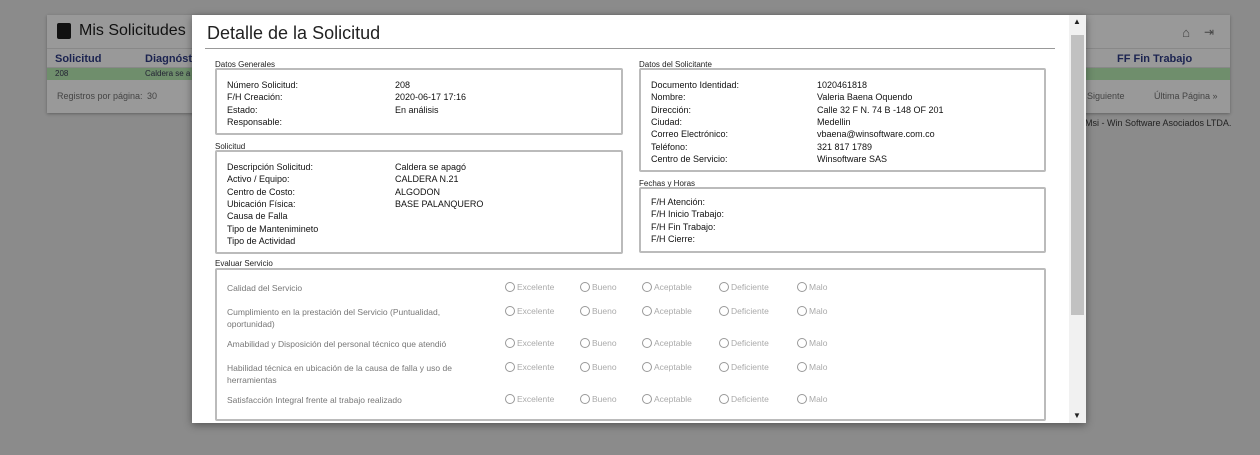 The image size is (1260, 455). I want to click on field-value: ALGODON, so click(418, 191).